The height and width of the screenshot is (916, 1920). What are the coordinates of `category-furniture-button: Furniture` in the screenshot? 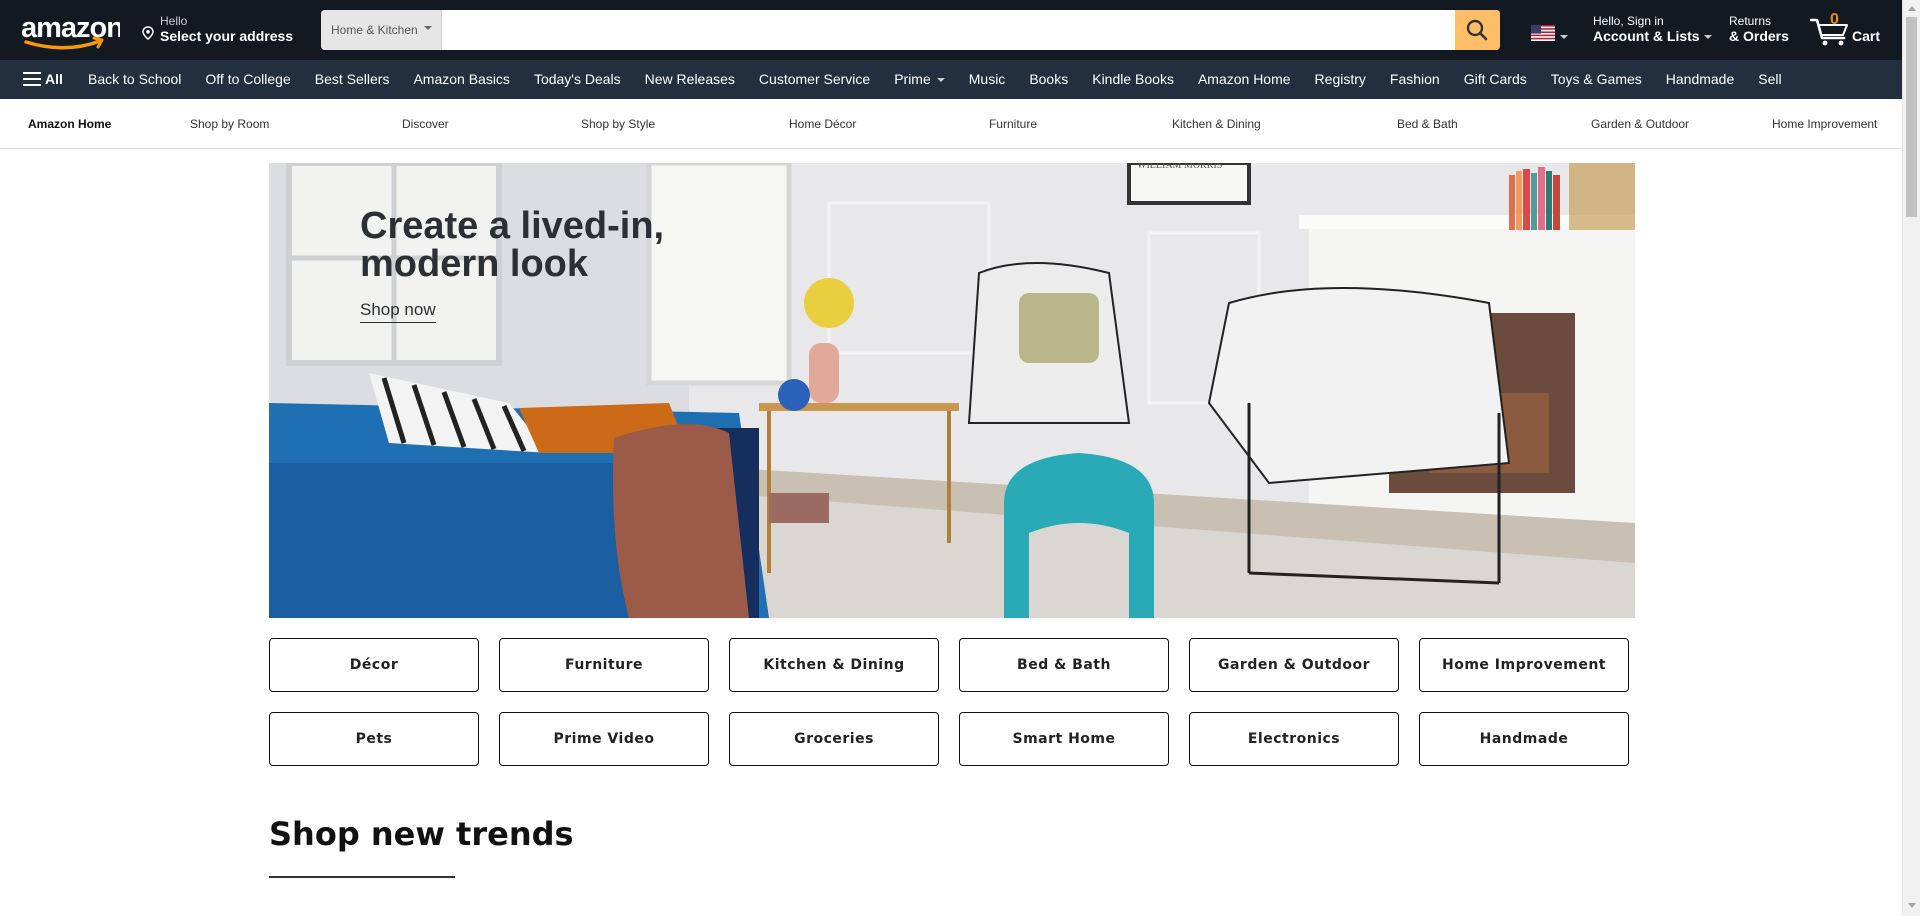 It's located at (604, 665).